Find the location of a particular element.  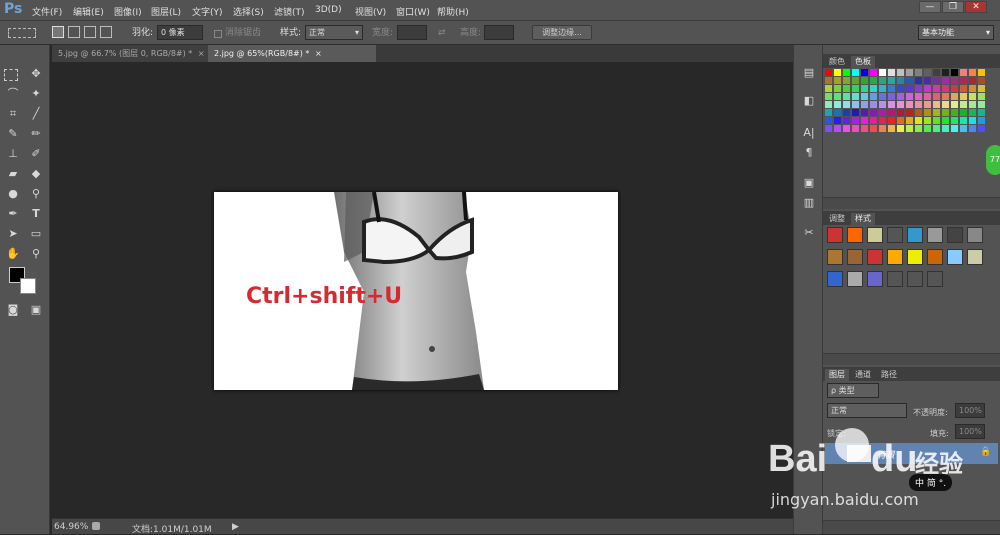

marquee-tool-icon is located at coordinates (22, 33).